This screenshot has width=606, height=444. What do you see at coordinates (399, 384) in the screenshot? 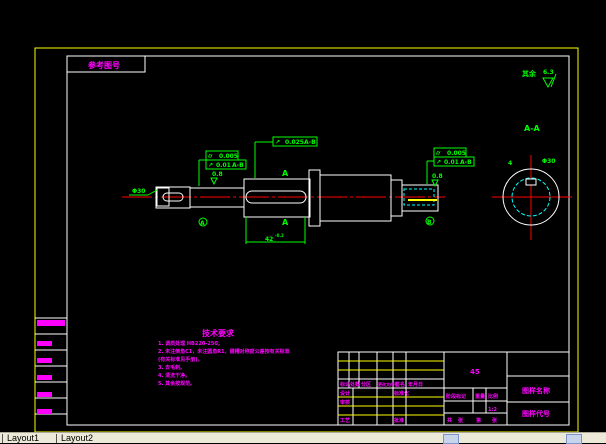
I see `svg-text: 签名` at bounding box center [399, 384].